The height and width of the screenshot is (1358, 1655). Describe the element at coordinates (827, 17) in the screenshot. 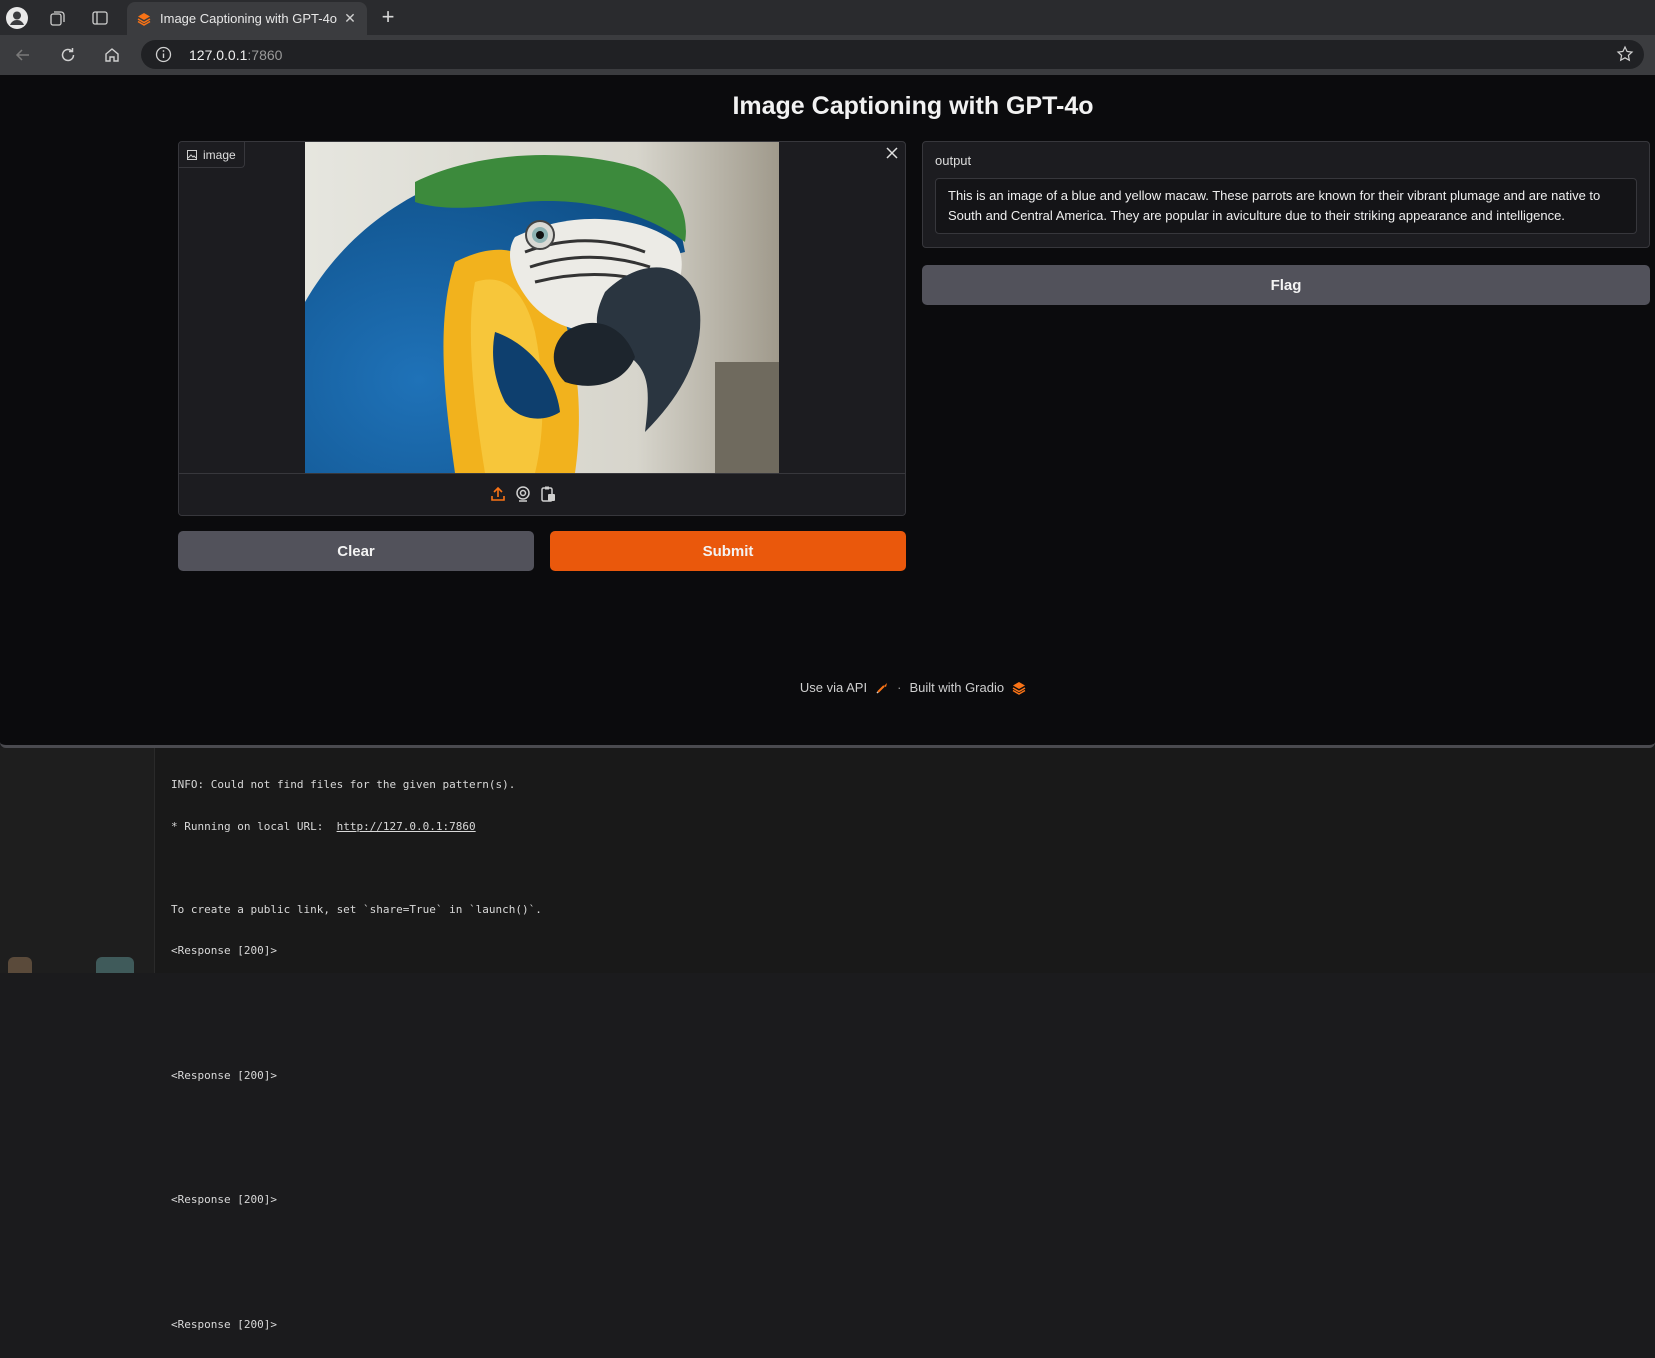

I see `browser-tab-bar: Image Captioning with GPT-4o ✕ +` at that location.